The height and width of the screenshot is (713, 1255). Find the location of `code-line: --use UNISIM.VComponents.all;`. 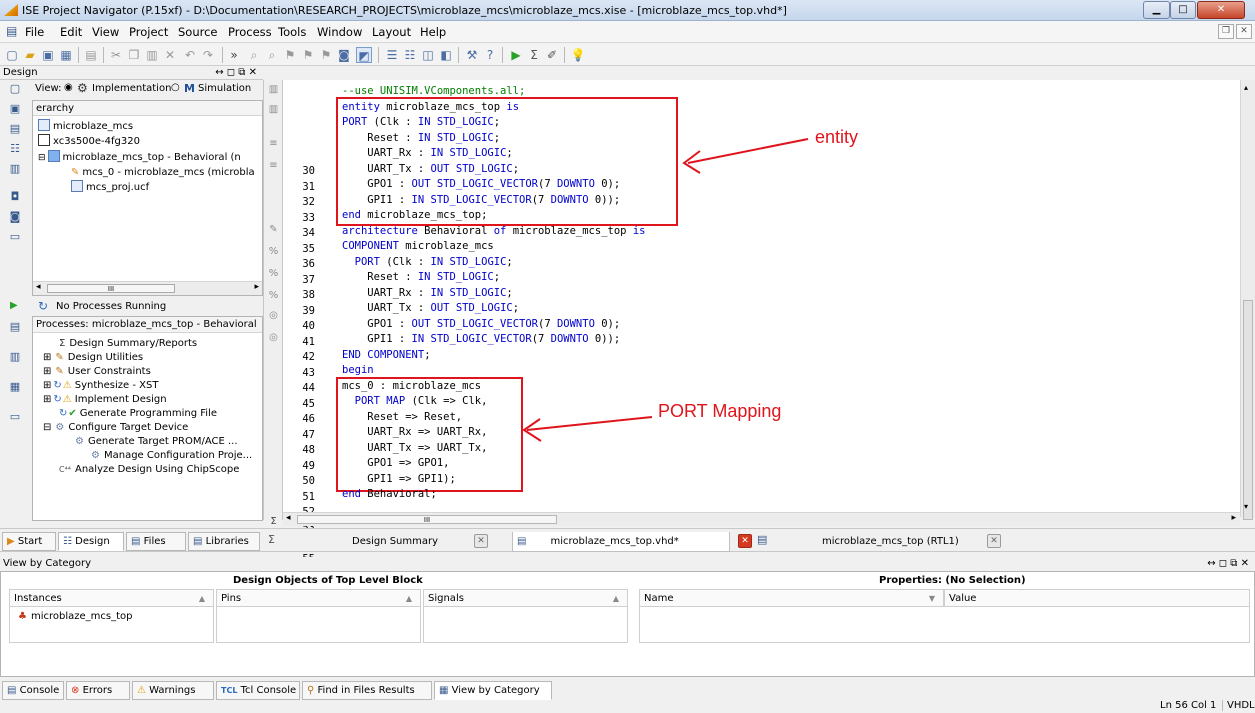

code-line: --use UNISIM.VComponents.all; is located at coordinates (433, 91).